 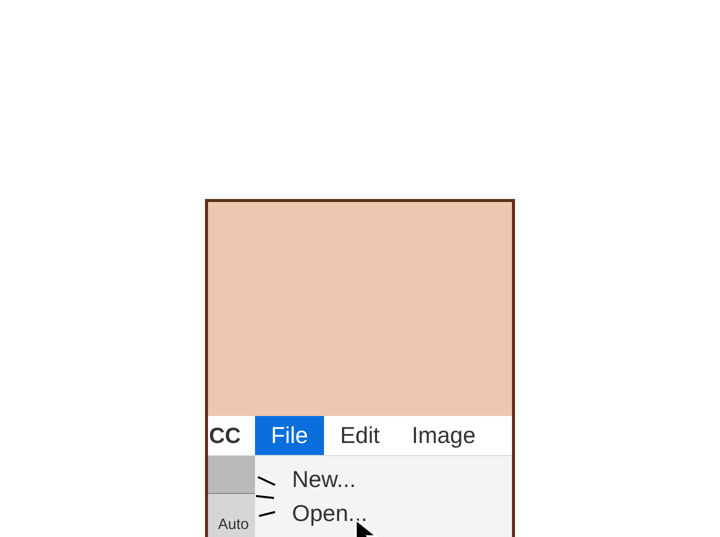 What do you see at coordinates (444, 435) in the screenshot?
I see `menu-item: Image` at bounding box center [444, 435].